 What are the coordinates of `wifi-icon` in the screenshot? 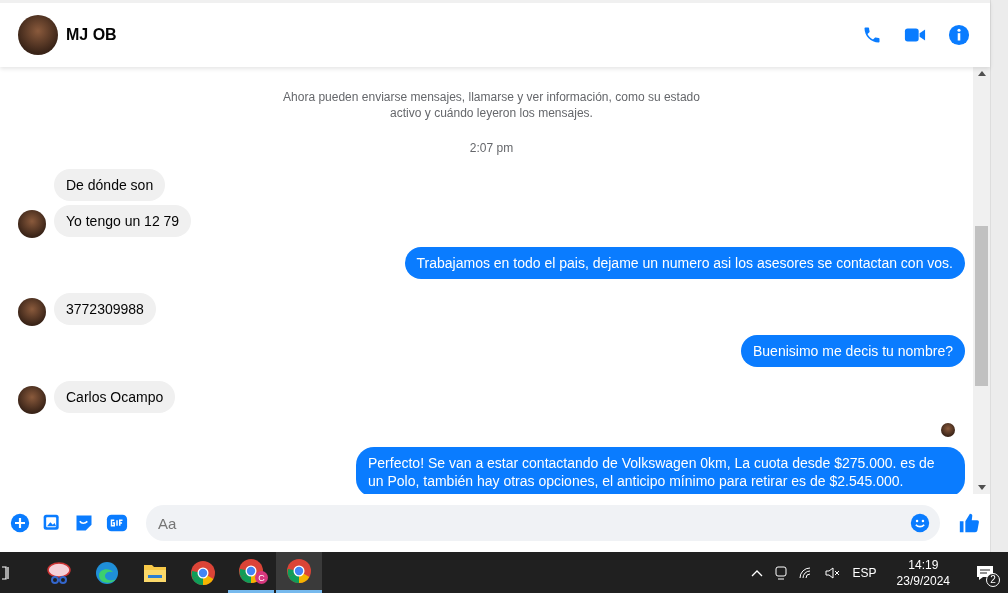 It's located at (805, 572).